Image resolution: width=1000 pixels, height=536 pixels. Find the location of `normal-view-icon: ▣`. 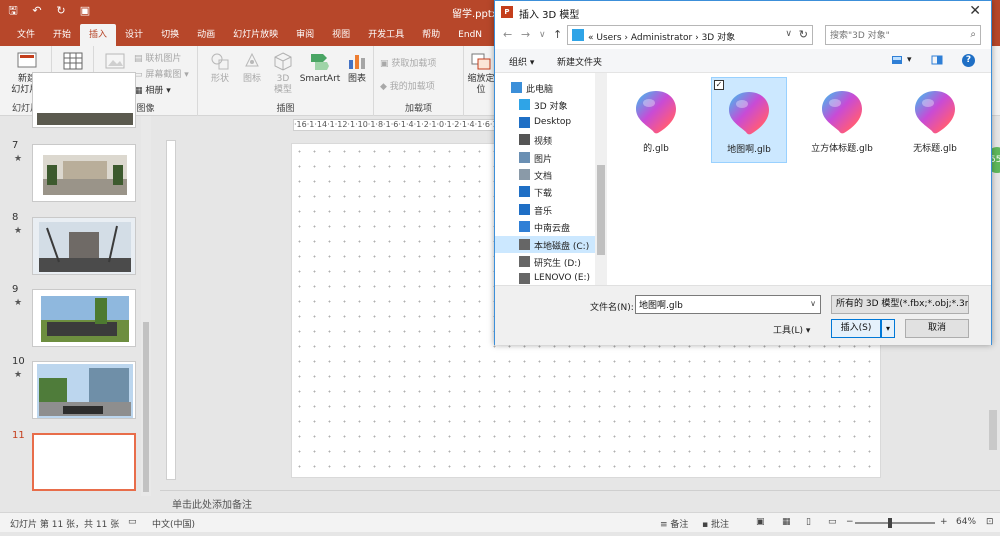

normal-view-icon: ▣ is located at coordinates (760, 522).